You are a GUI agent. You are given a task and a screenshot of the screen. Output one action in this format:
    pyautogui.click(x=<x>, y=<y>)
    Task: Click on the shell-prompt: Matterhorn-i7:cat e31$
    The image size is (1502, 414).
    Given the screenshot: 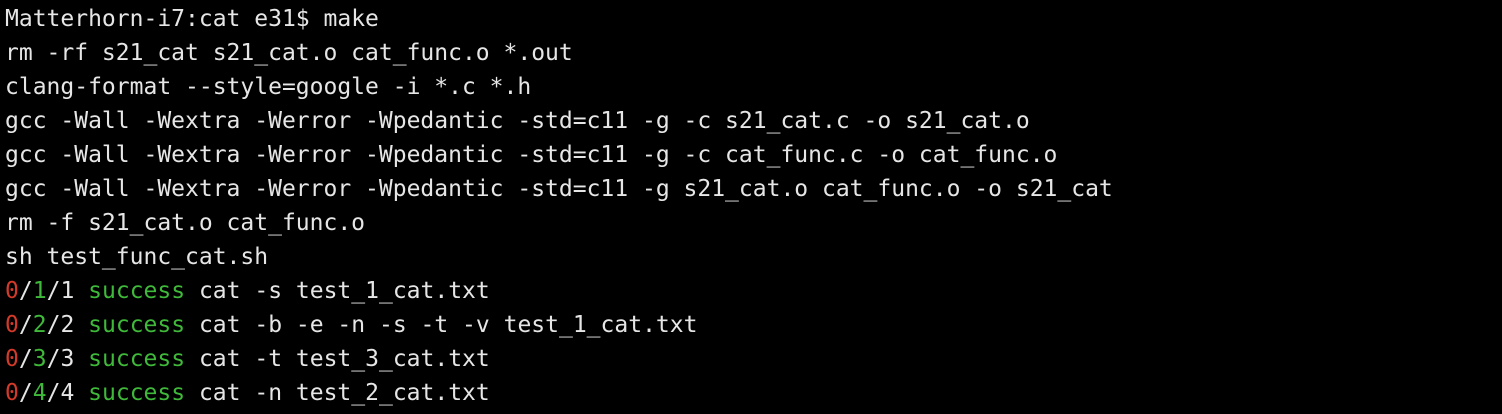 What is the action you would take?
    pyautogui.click(x=164, y=19)
    